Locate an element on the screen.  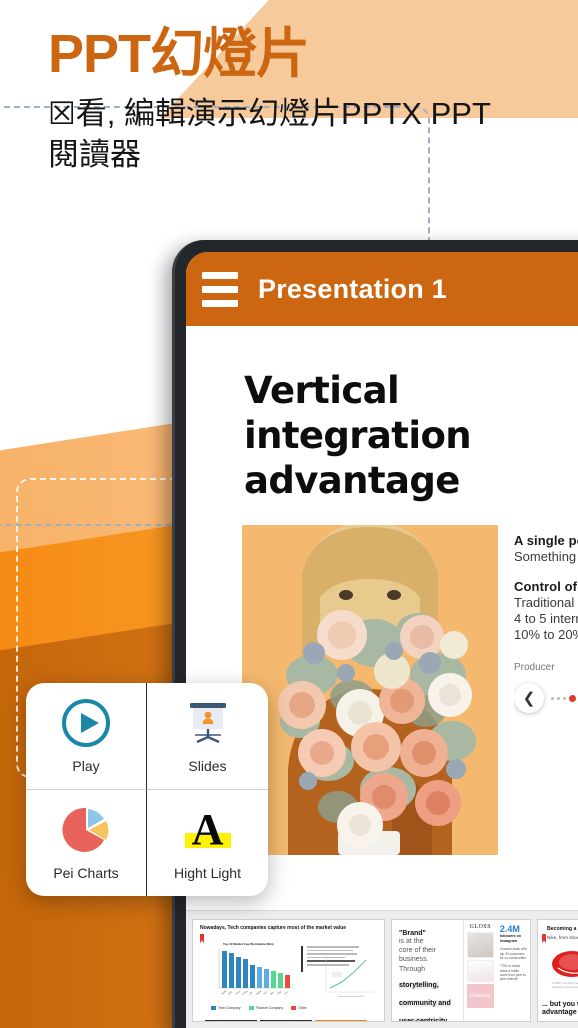
svg-text: Brk is located at coordinates (272, 993).